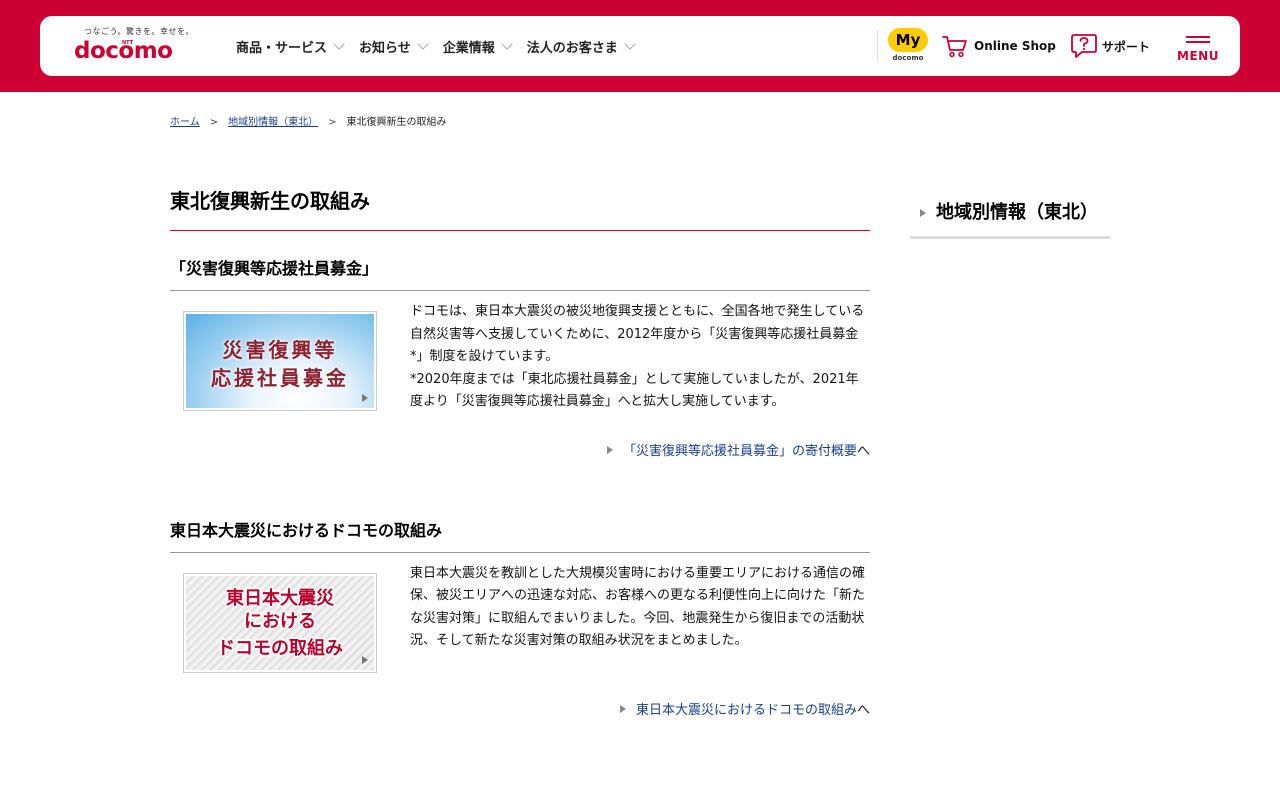 This screenshot has width=1280, height=800. What do you see at coordinates (1198, 37) in the screenshot?
I see `hamburger-icon` at bounding box center [1198, 37].